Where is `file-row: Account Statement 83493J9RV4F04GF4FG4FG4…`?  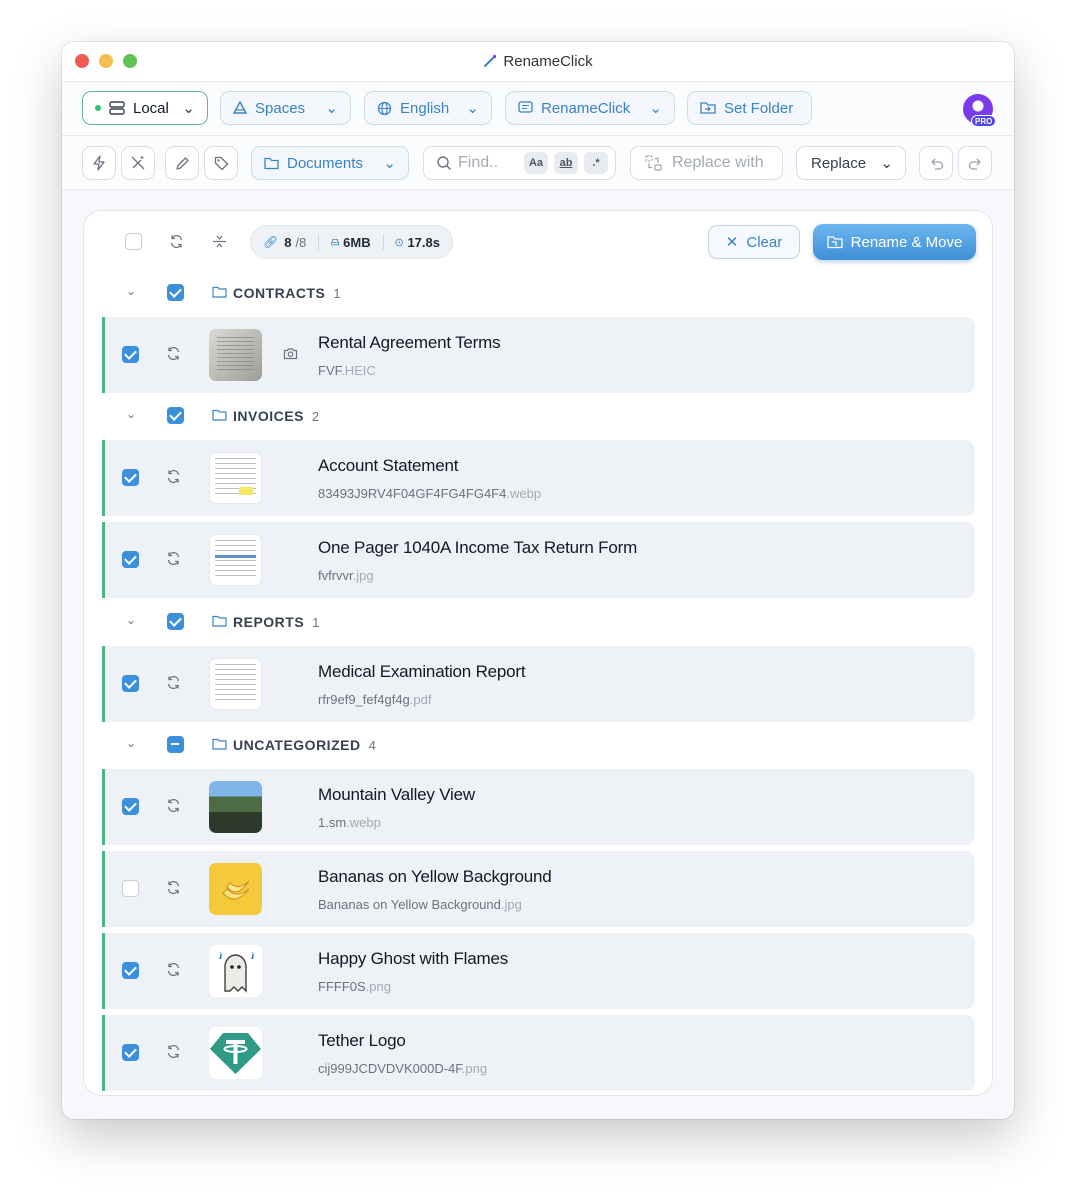 file-row: Account Statement 83493J9RV4F04GF4FG4FG4… is located at coordinates (538, 478).